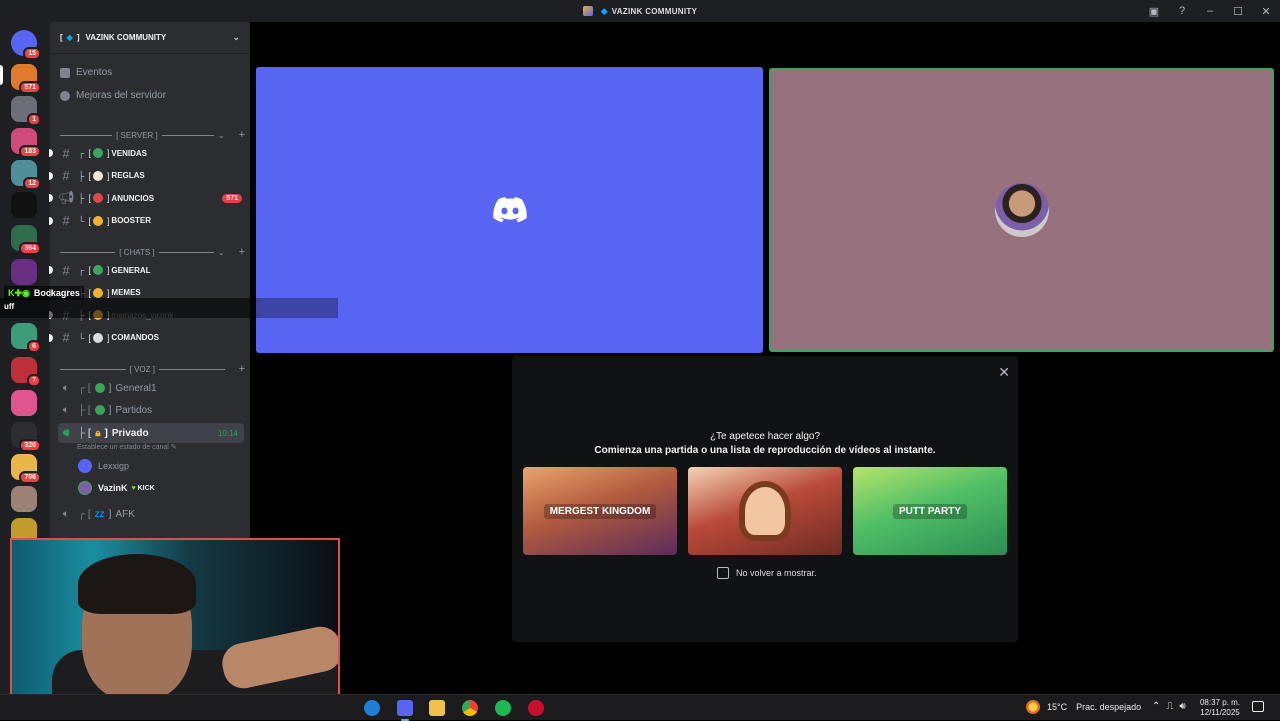 The image size is (1280, 721). I want to click on dont-show-again-checkbox: No volver a mostrar., so click(767, 573).